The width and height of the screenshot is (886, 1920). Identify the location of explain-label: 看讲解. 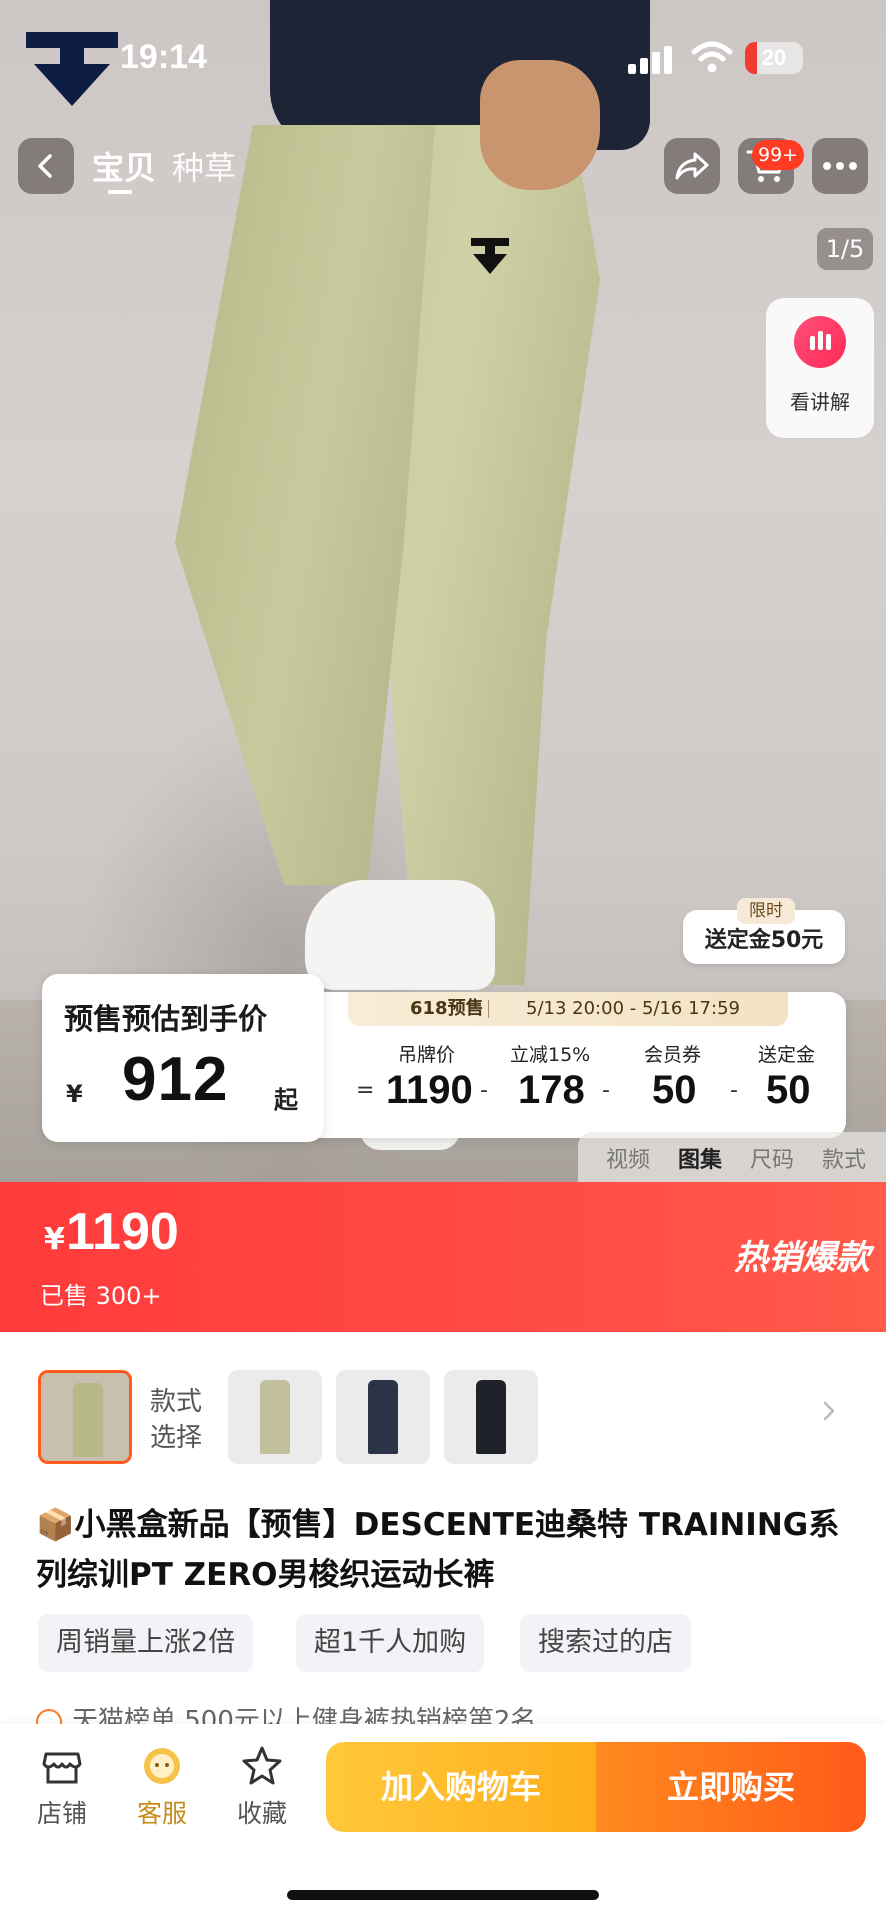
(820, 402).